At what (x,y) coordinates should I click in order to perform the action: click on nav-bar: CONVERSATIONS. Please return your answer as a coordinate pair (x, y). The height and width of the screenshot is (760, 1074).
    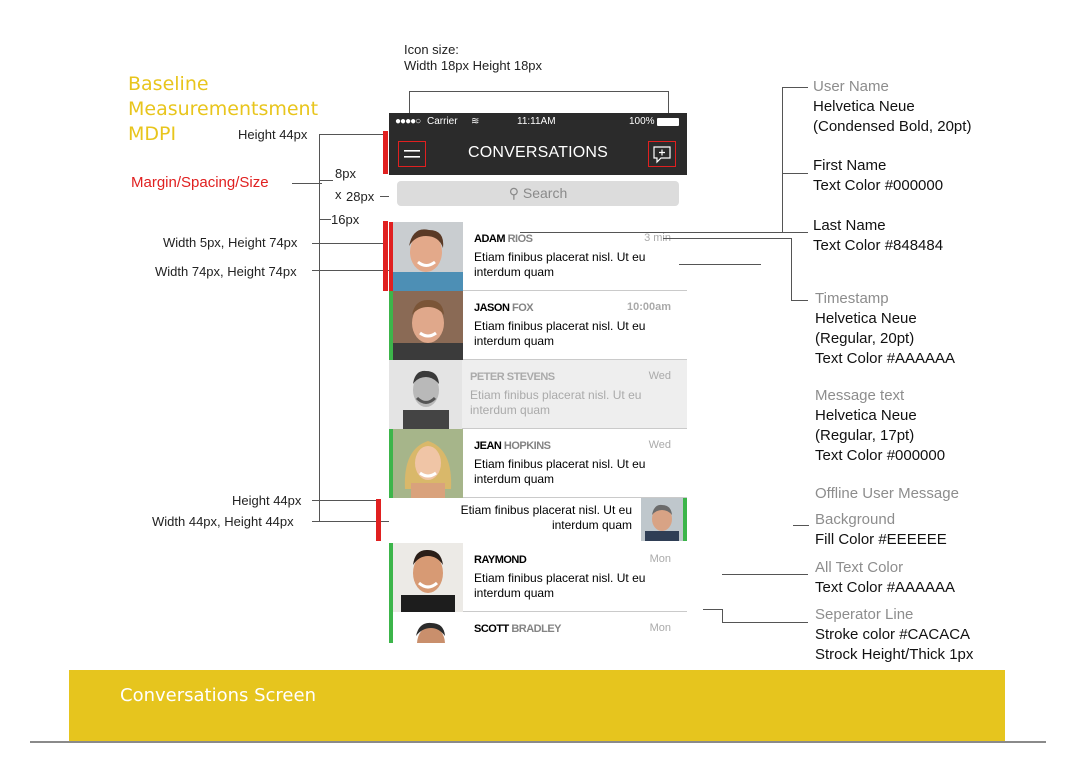
    Looking at the image, I should click on (538, 153).